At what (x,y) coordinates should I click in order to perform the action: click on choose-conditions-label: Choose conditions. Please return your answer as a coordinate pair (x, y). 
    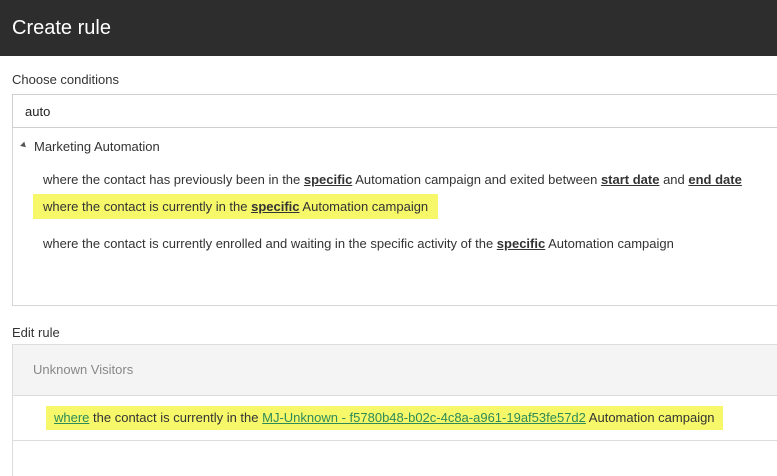
    Looking at the image, I should click on (65, 79).